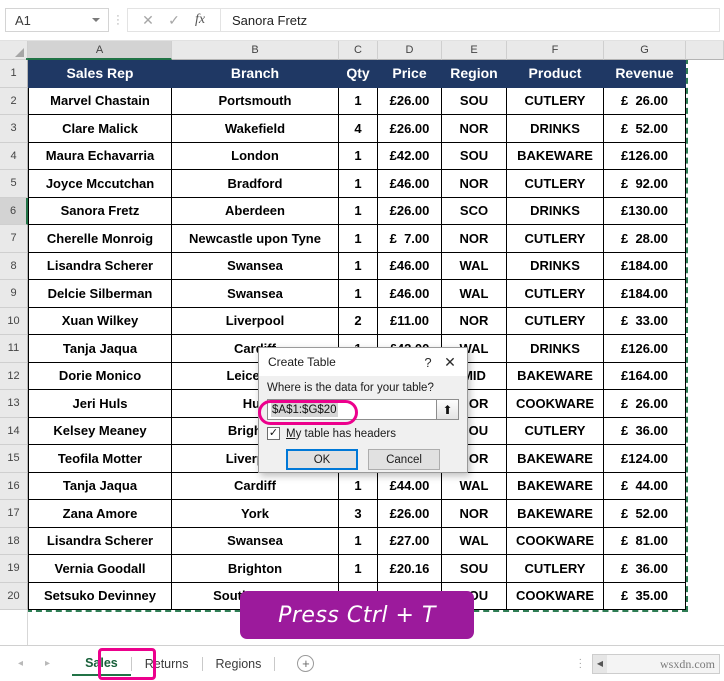 Image resolution: width=724 pixels, height=681 pixels. Describe the element at coordinates (14, 596) in the screenshot. I see `row-header-20: 20` at that location.